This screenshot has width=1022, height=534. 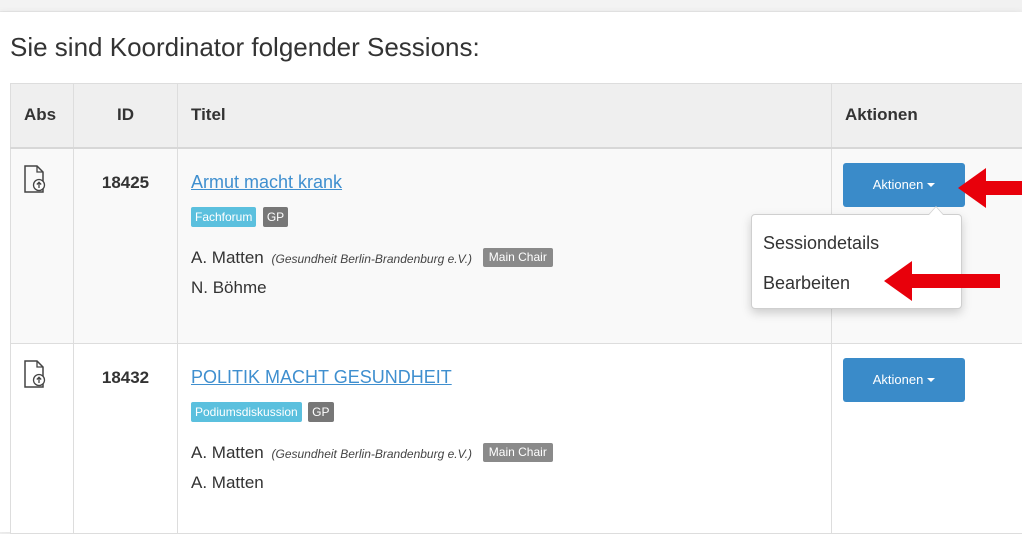 What do you see at coordinates (511, 412) in the screenshot?
I see `tag-list: Podiumsdiskussion GP` at bounding box center [511, 412].